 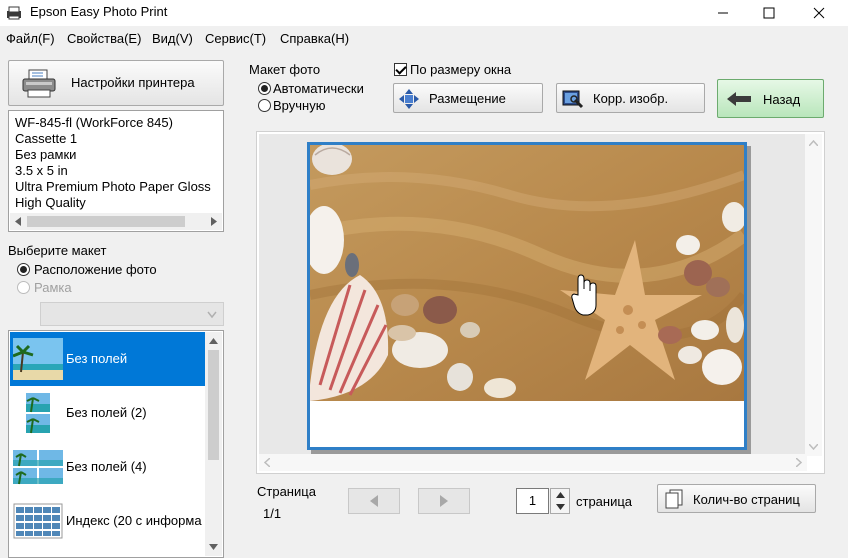 I want to click on menu-help: Справка(H), so click(x=314, y=38).